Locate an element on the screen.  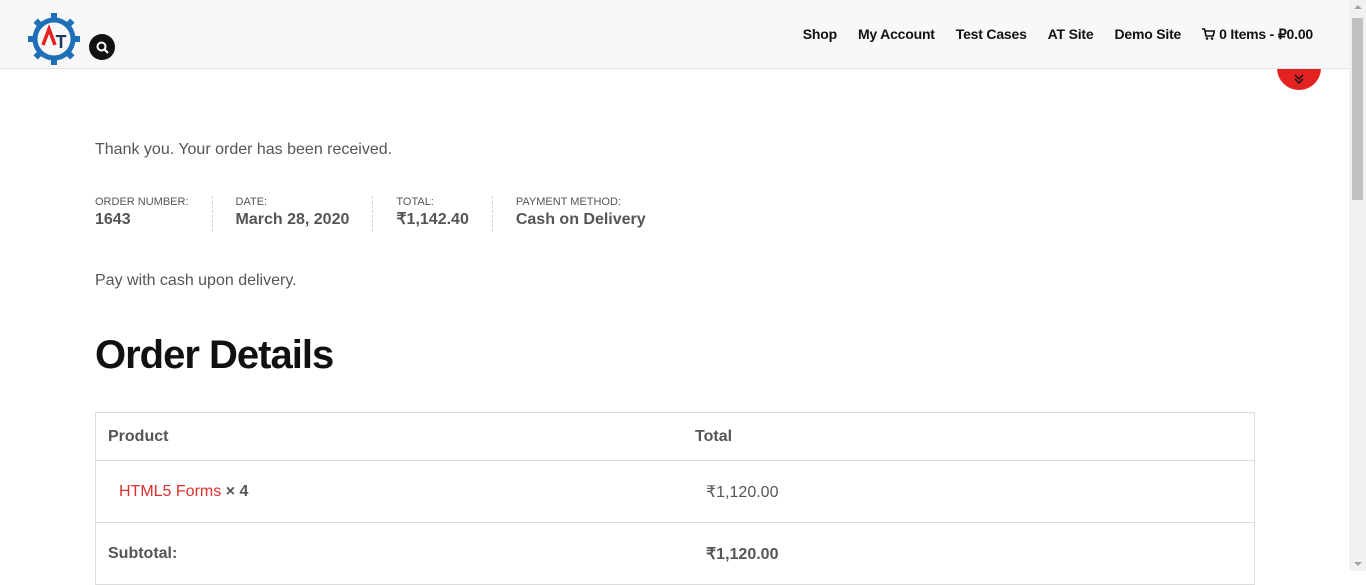
overview-label: Total: is located at coordinates (415, 202).